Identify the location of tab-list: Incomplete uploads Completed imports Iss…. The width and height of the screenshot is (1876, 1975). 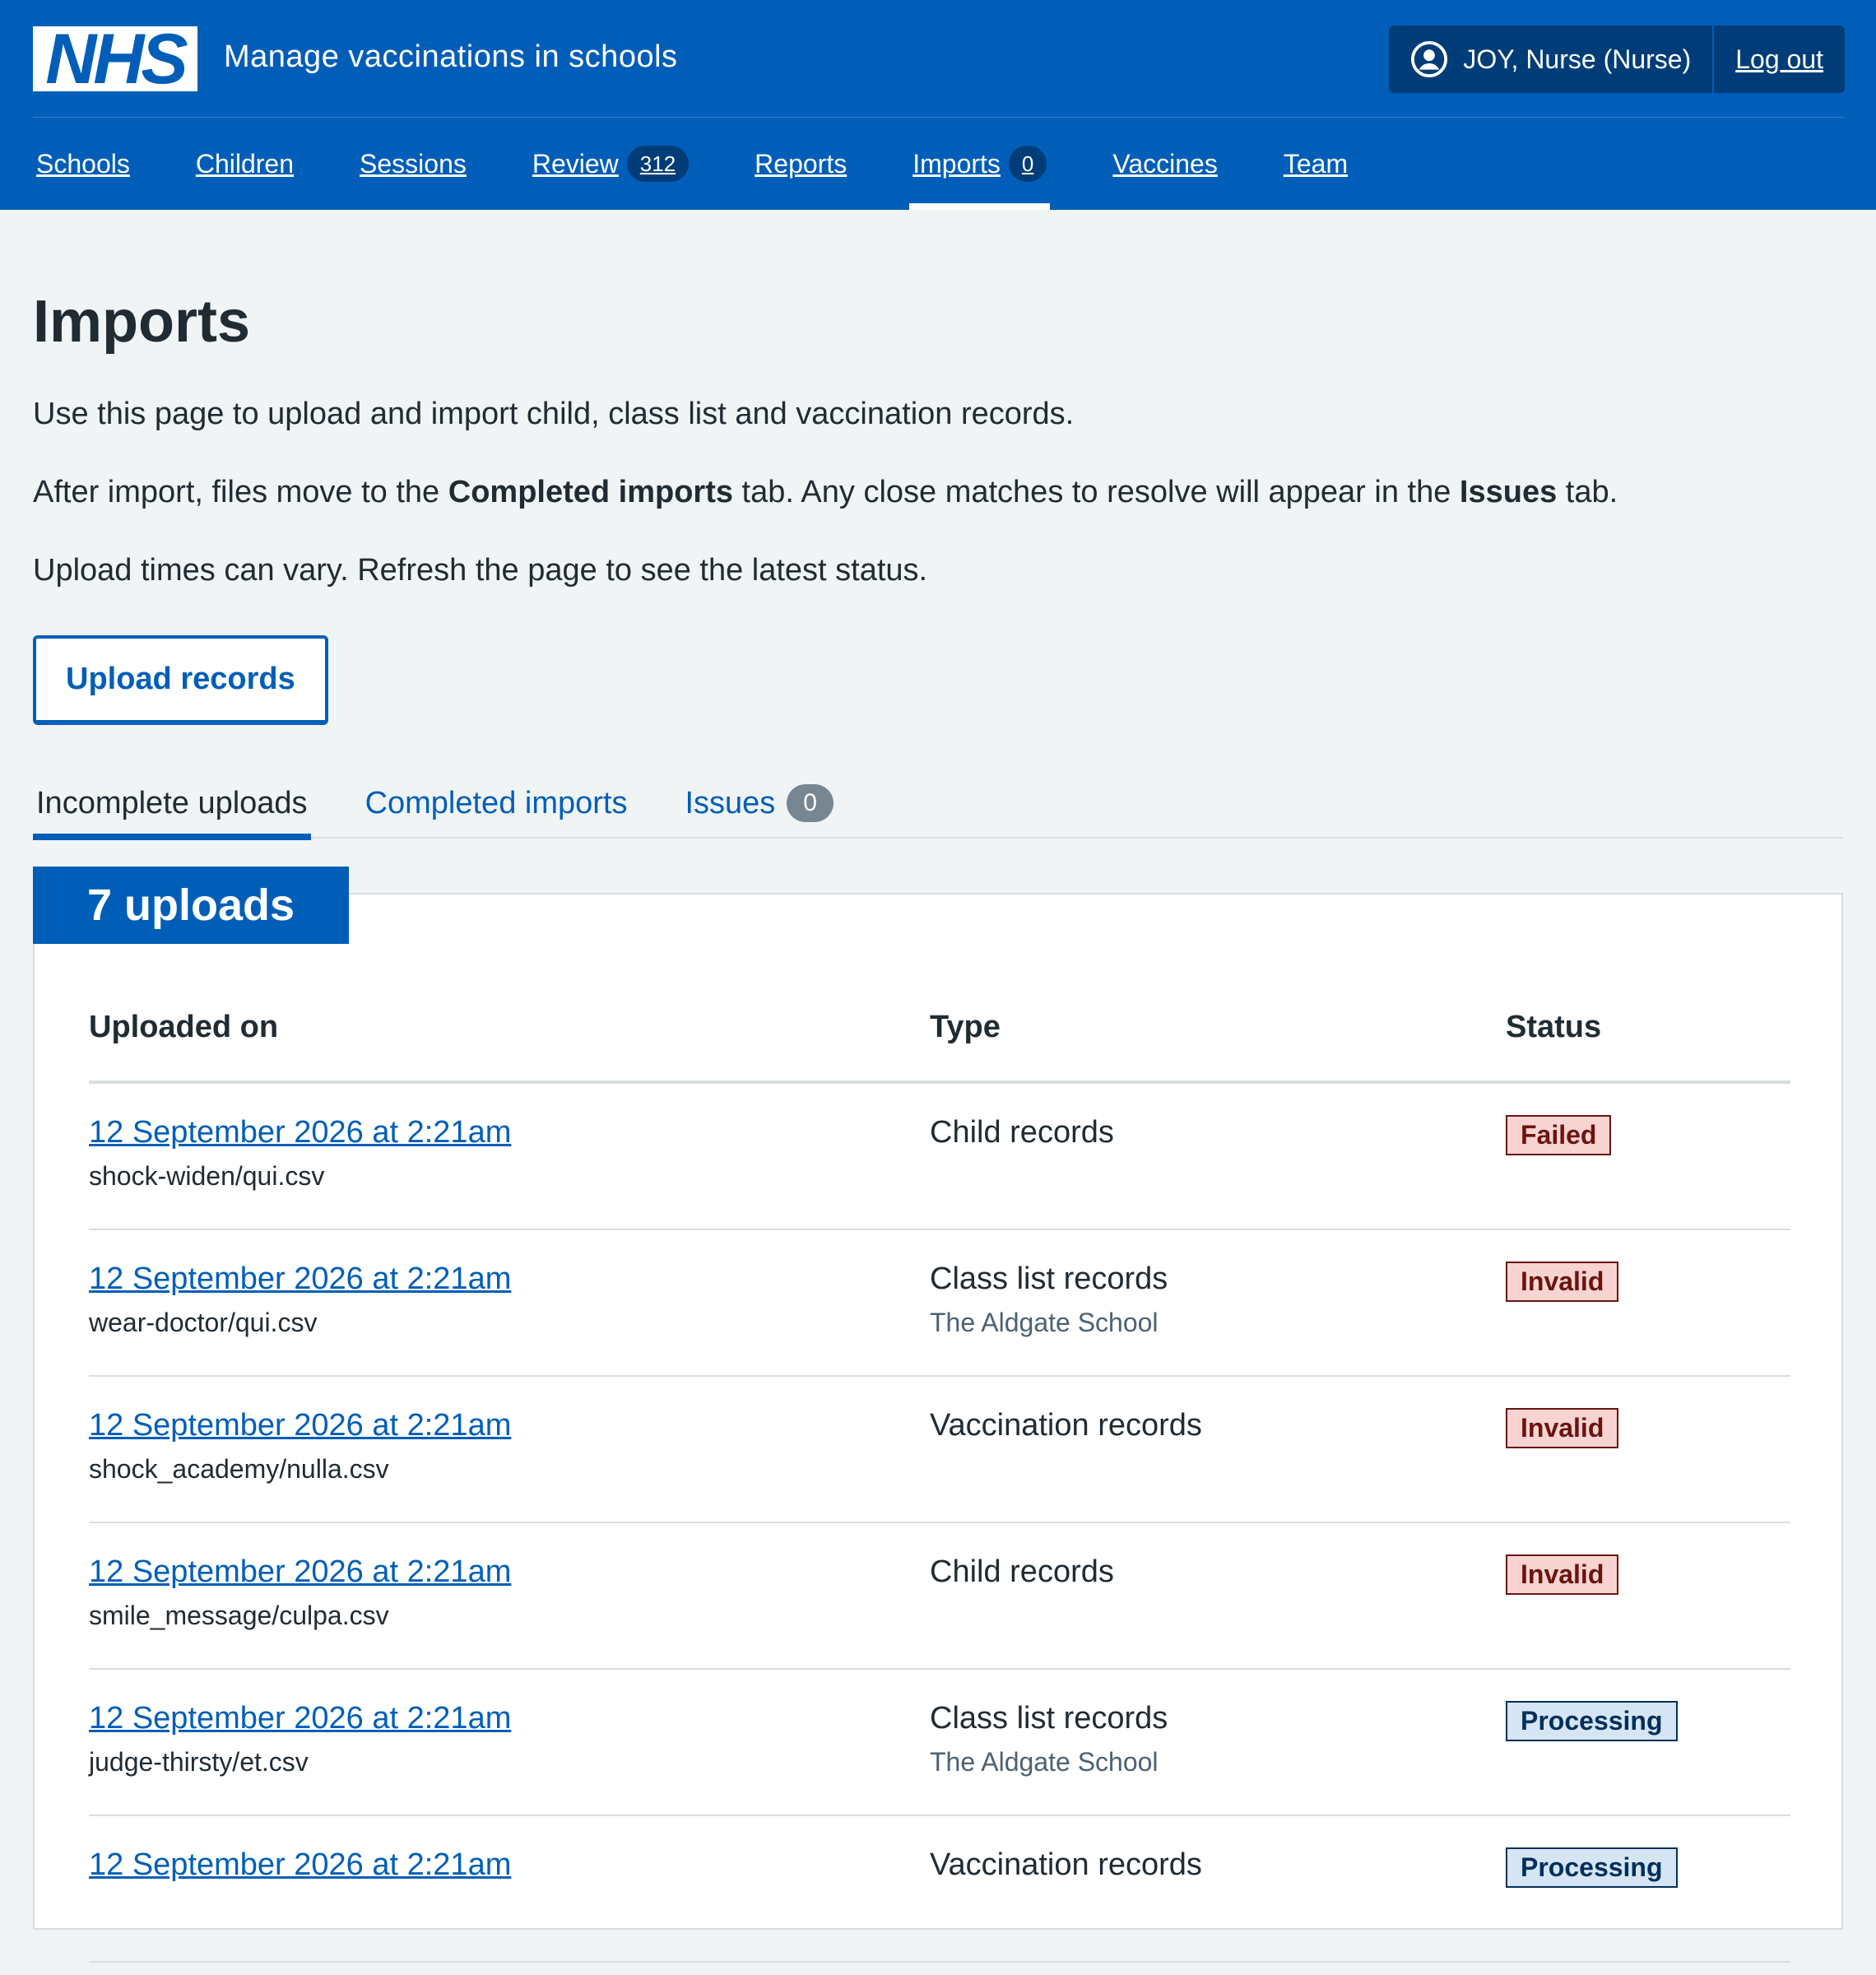
(938, 806).